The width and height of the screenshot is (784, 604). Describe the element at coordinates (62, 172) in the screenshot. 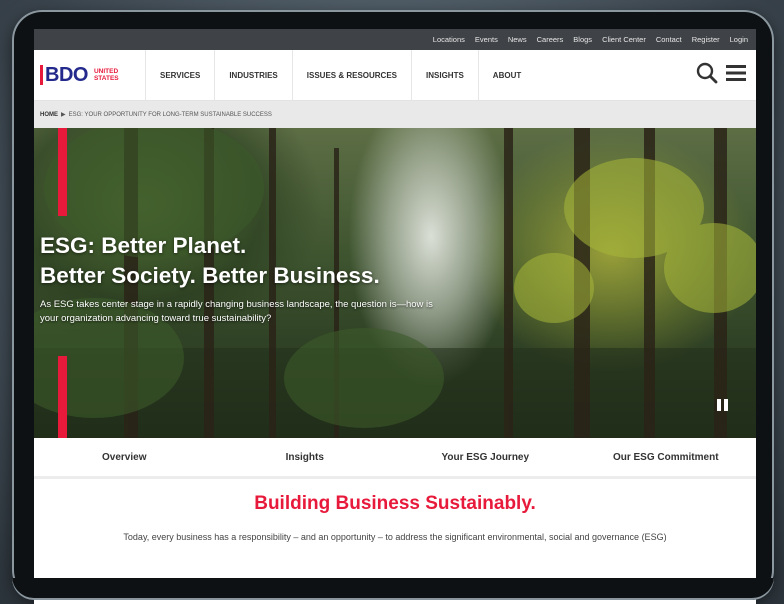

I see `hero-accent-bar-top` at that location.